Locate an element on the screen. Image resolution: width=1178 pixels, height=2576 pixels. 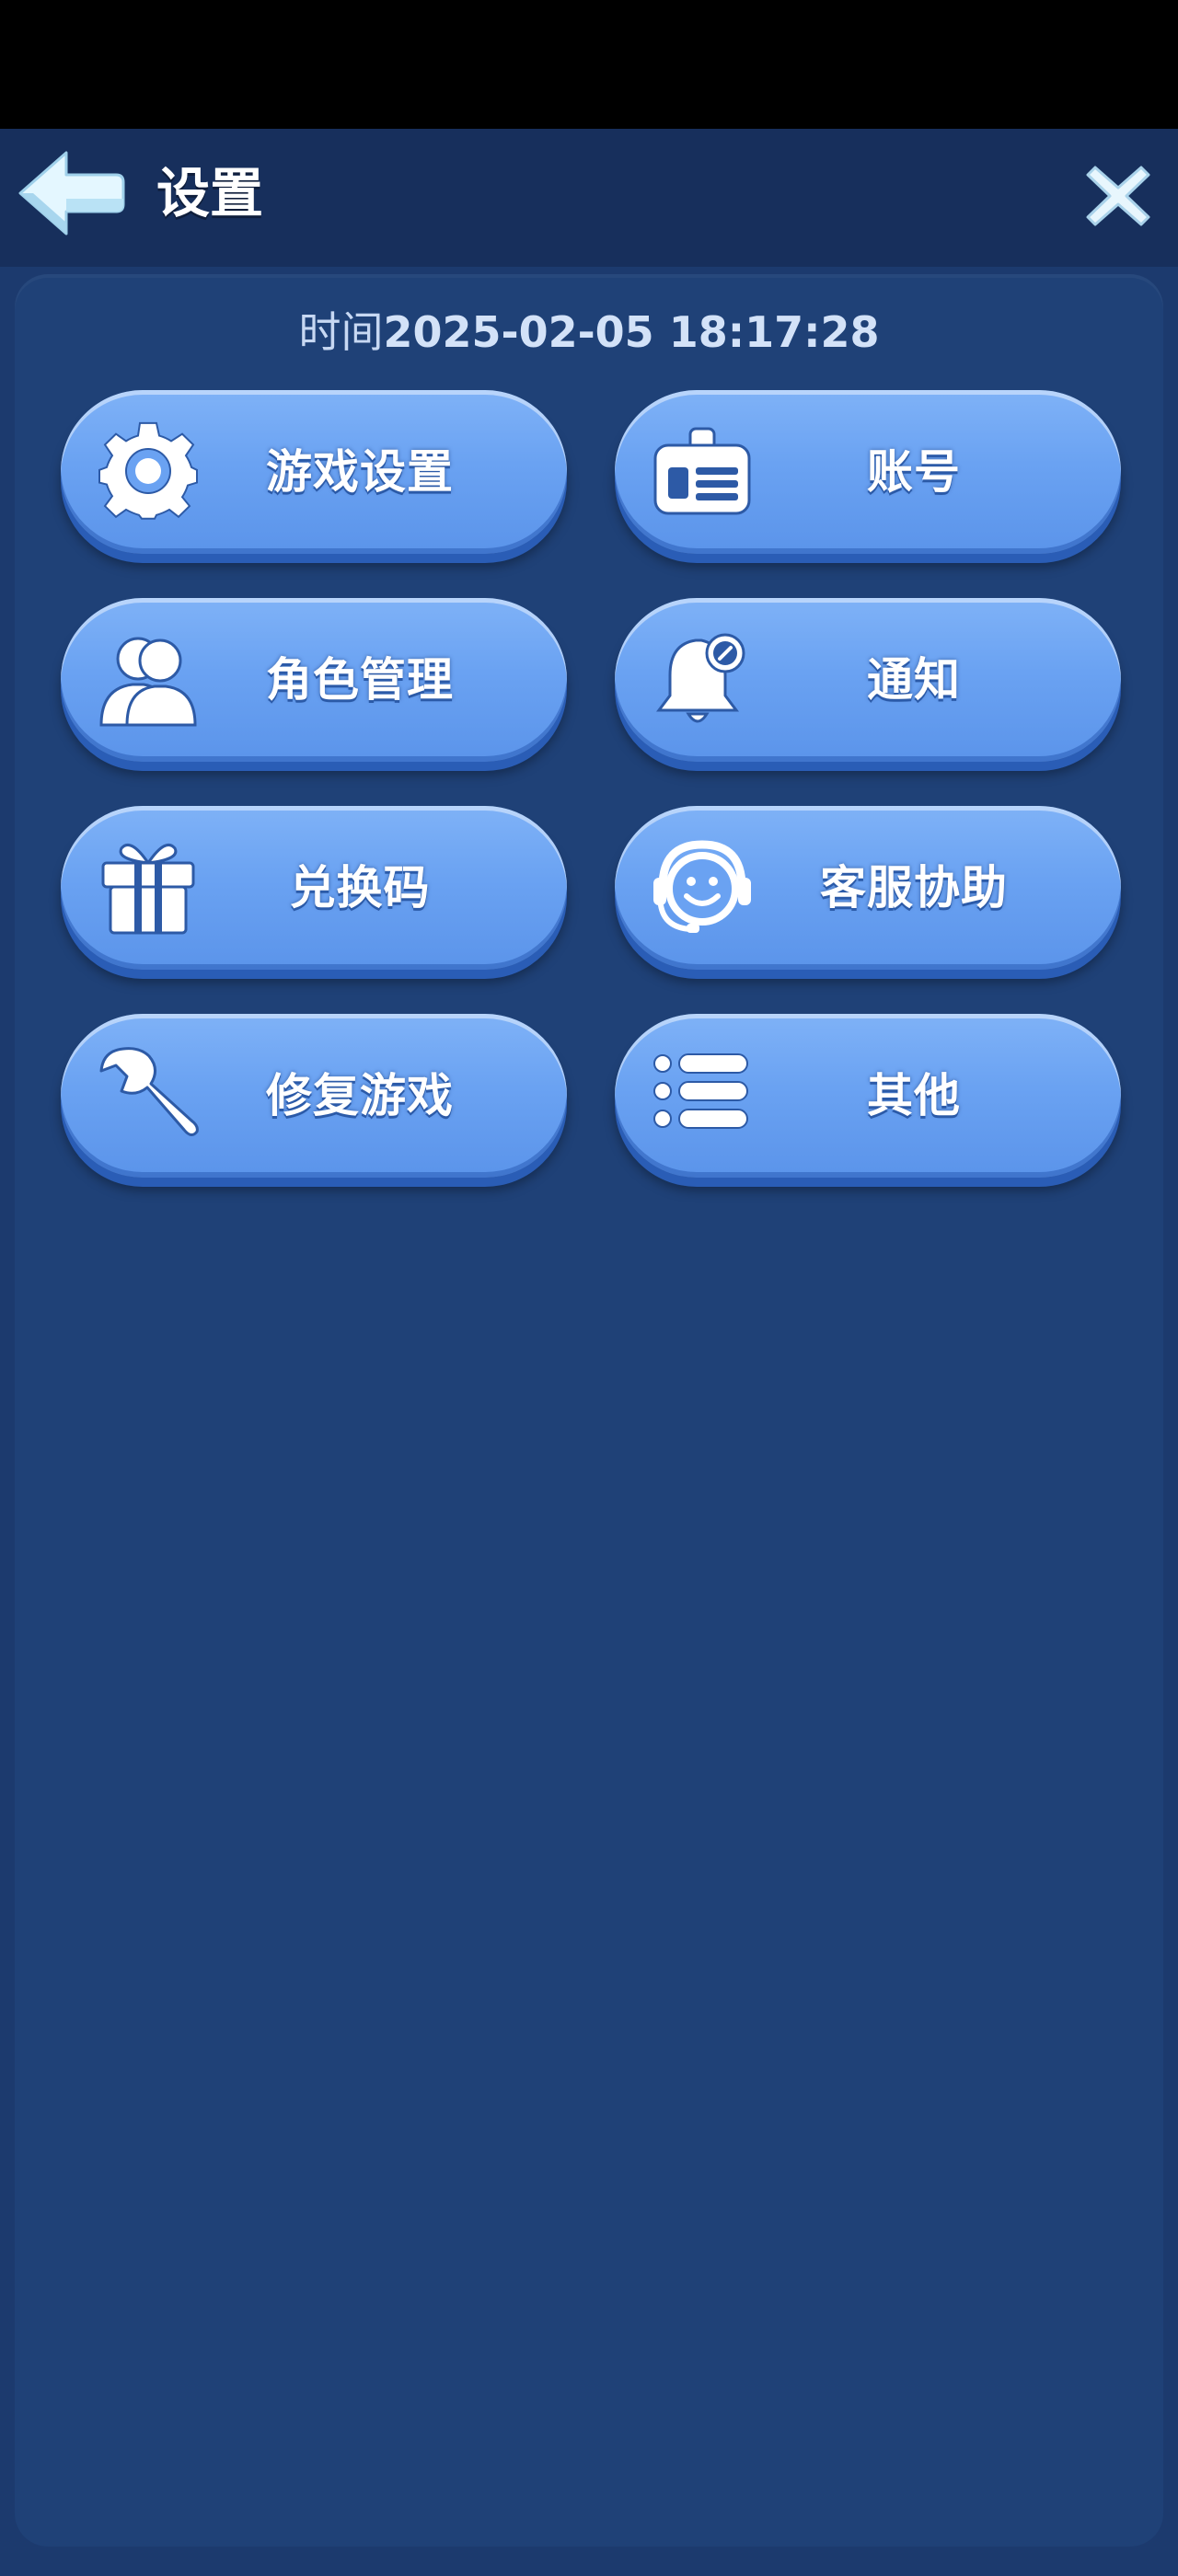
server-time: 时间2025-02-05 18:17:28 is located at coordinates (589, 332).